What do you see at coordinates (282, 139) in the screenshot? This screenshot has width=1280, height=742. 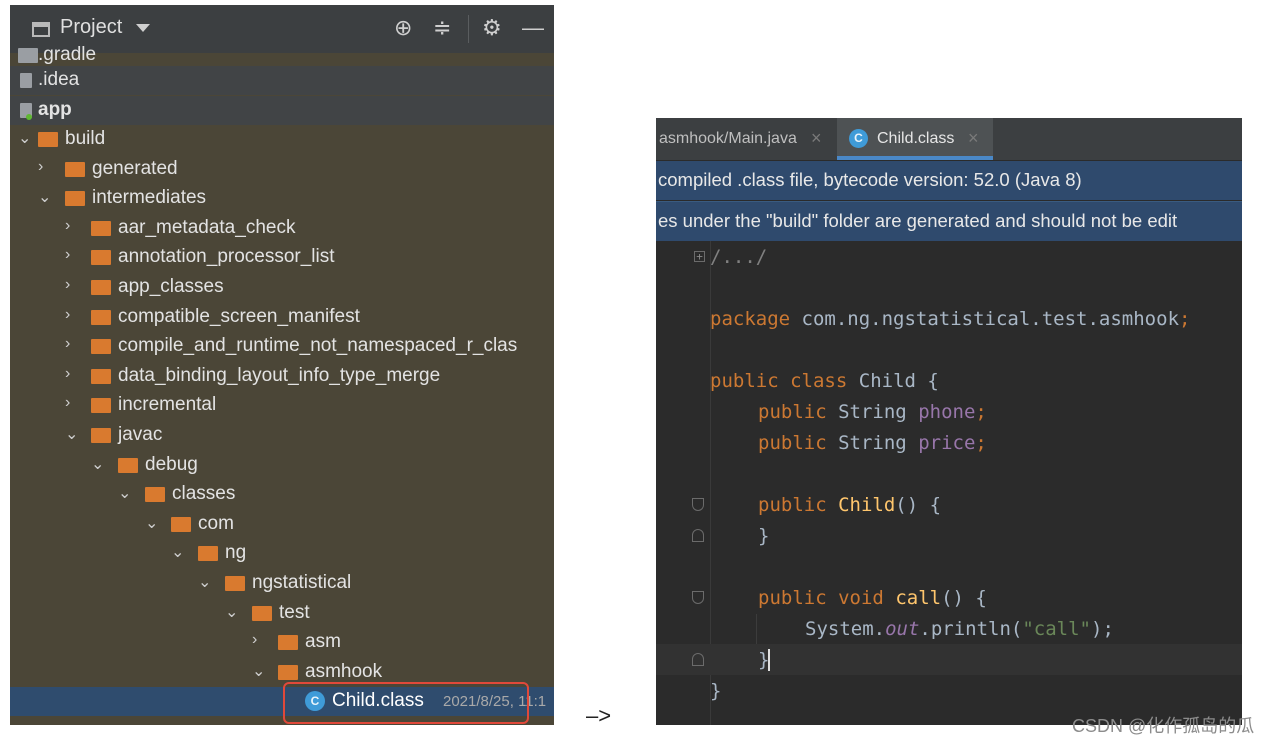 I see `tree-item-build: ⌄ build` at bounding box center [282, 139].